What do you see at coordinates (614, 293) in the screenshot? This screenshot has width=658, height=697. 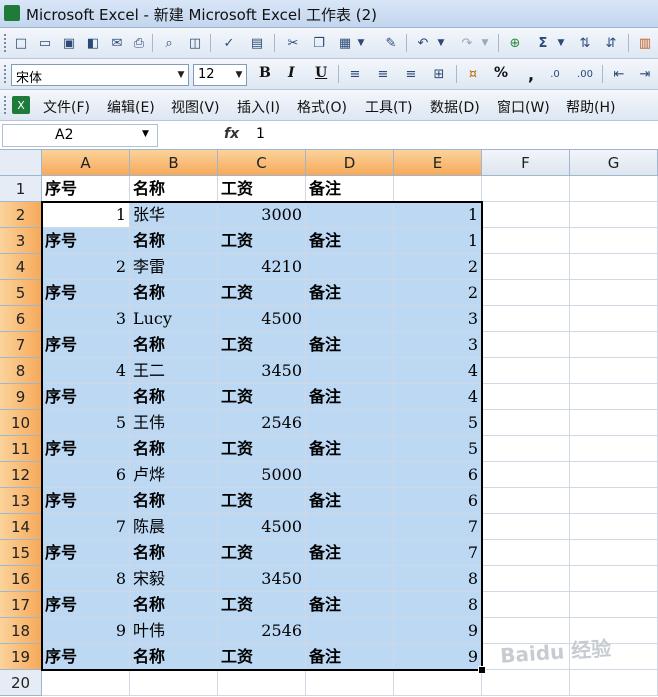 I see `cell-g5` at bounding box center [614, 293].